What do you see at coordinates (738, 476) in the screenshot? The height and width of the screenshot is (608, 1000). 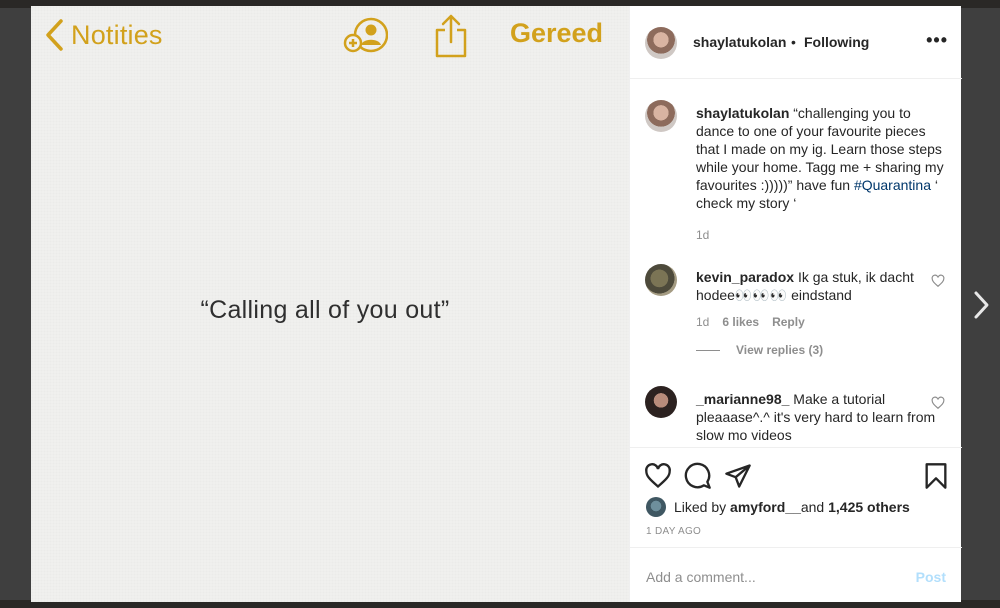 I see `send-paper-plane-icon` at bounding box center [738, 476].